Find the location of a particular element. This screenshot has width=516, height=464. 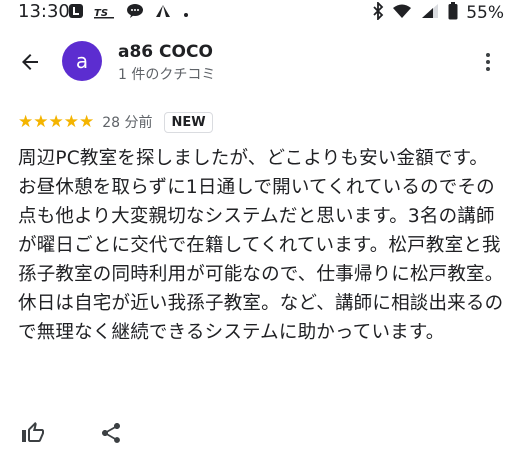

like-button is located at coordinates (33, 433).